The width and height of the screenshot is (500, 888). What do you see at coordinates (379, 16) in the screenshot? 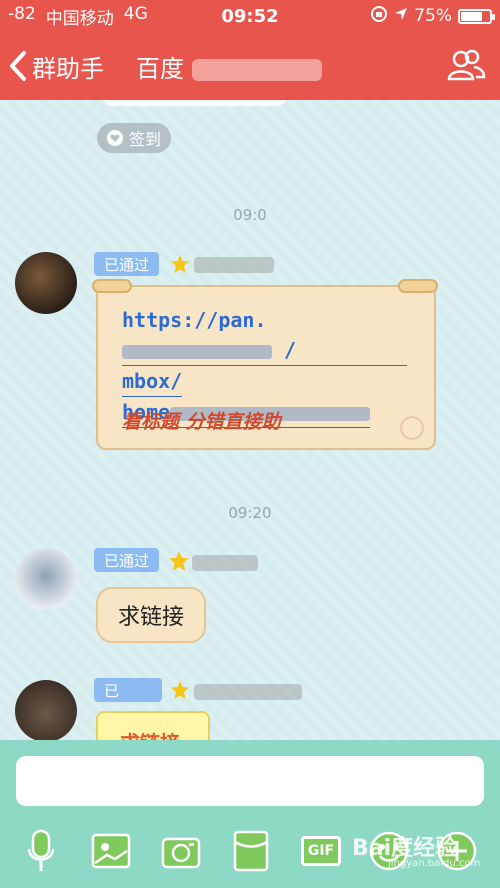
I see `rotation-lock-icon` at bounding box center [379, 16].